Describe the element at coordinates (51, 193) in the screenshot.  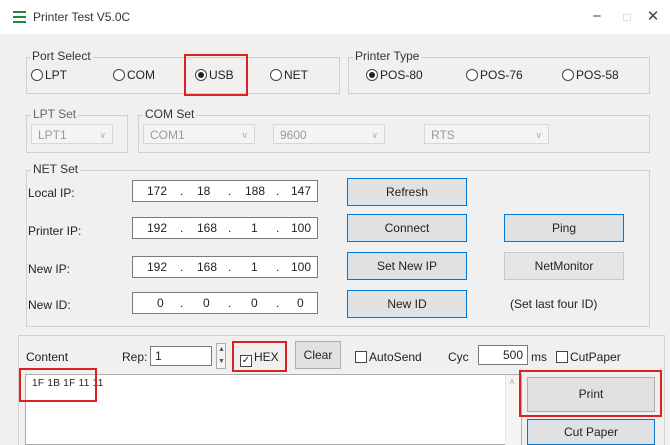
I see `local-ip-label: Local IP:` at that location.